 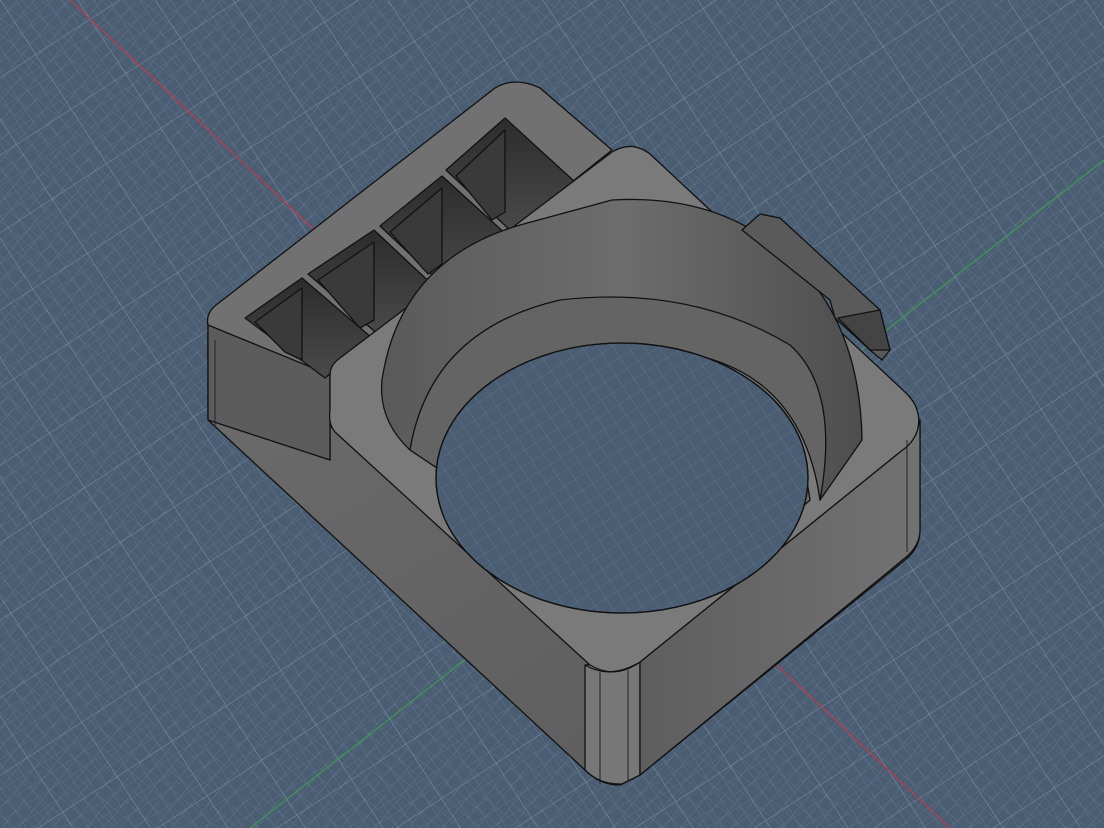 What do you see at coordinates (612, 723) in the screenshot?
I see `model-front-side-face` at bounding box center [612, 723].